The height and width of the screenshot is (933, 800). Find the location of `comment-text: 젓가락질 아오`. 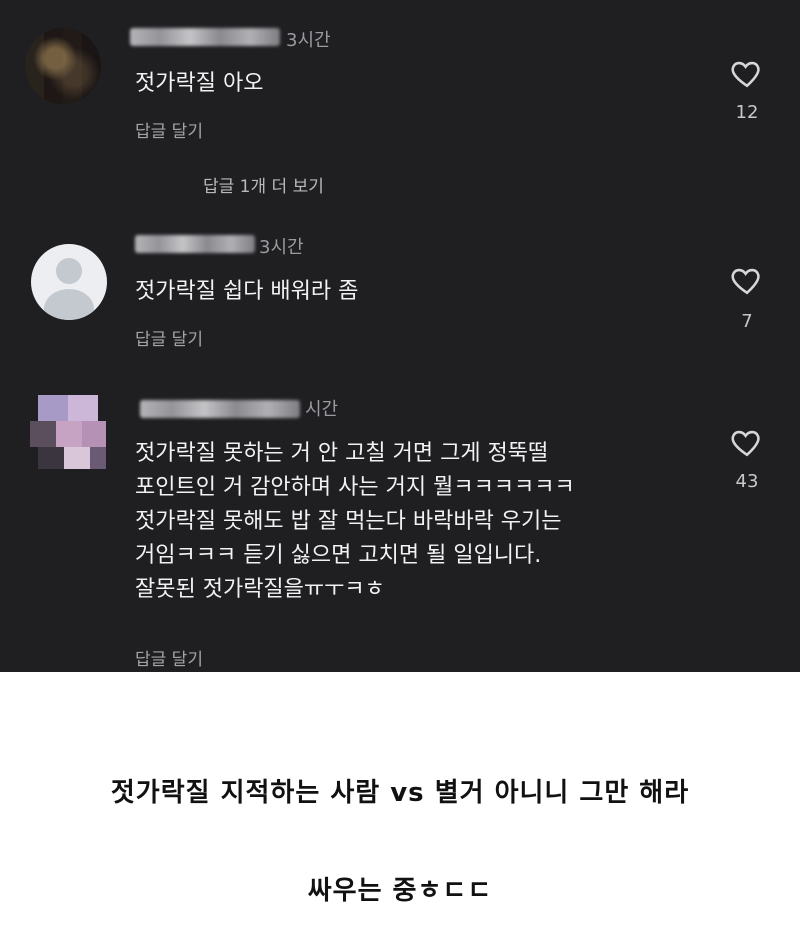

comment-text: 젓가락질 아오 is located at coordinates (199, 83).